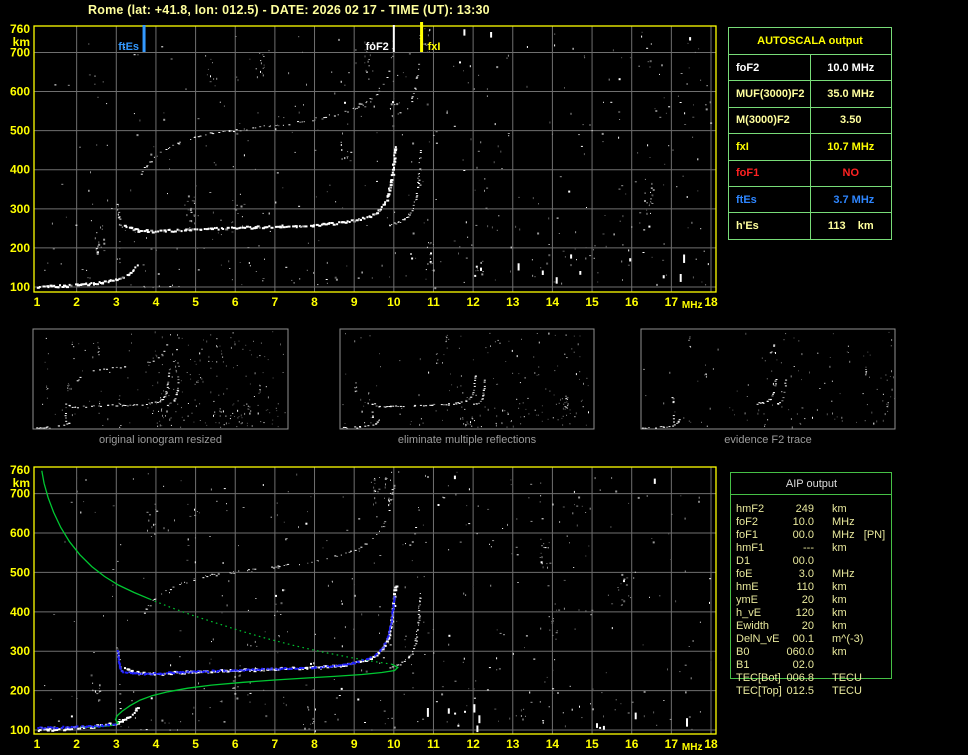  I want to click on x-tick-label: 16, so click(632, 302).